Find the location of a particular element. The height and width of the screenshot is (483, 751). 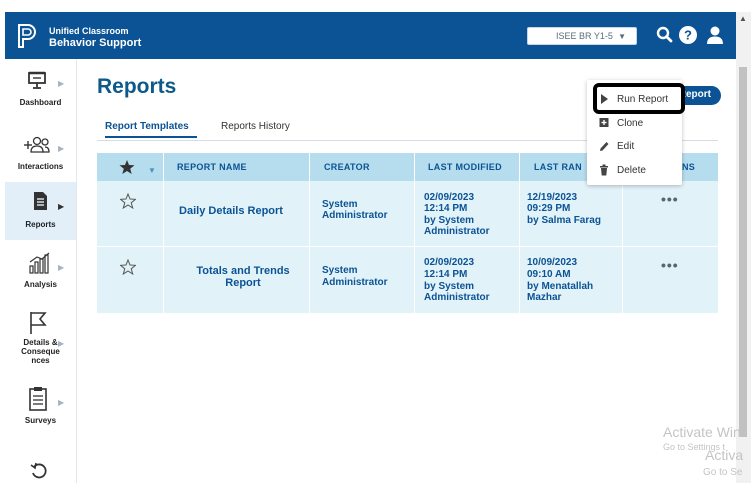

menu-item-delete: Delete is located at coordinates (634, 171).